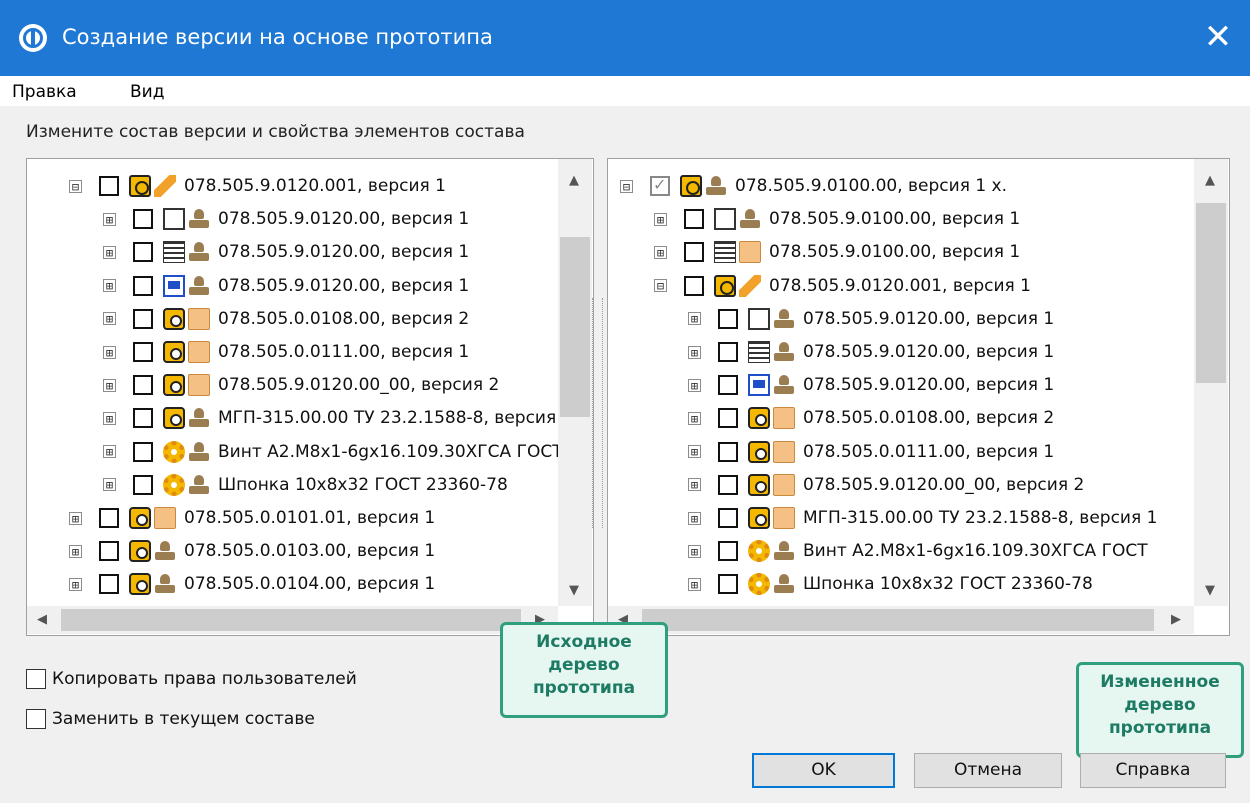 The image size is (1250, 803). I want to click on scroll-up-icon: ▲, so click(1210, 180).